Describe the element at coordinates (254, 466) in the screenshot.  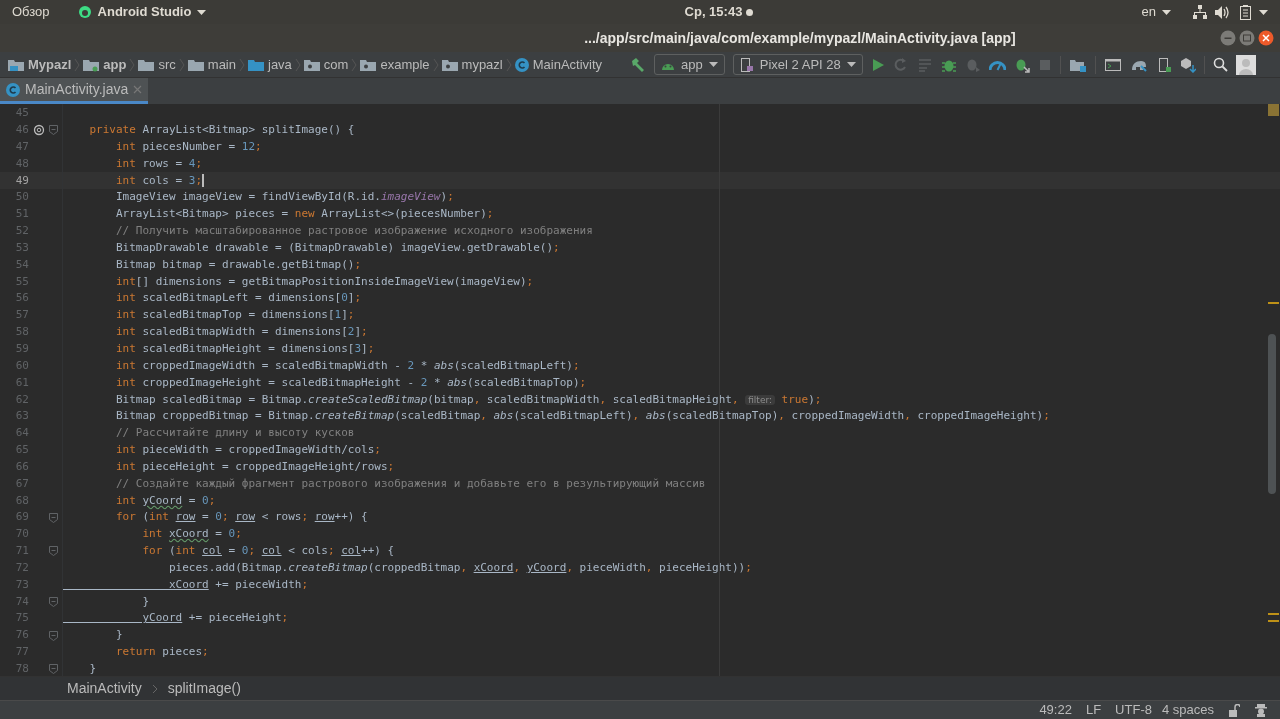
I see `code-line: int pieceHeight = croppedImageHeight/rows;` at that location.